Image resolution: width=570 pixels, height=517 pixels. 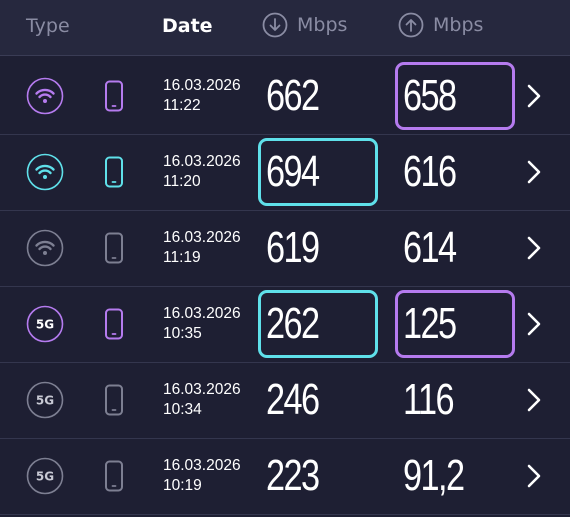 What do you see at coordinates (182, 105) in the screenshot?
I see `result-time: 11:22` at bounding box center [182, 105].